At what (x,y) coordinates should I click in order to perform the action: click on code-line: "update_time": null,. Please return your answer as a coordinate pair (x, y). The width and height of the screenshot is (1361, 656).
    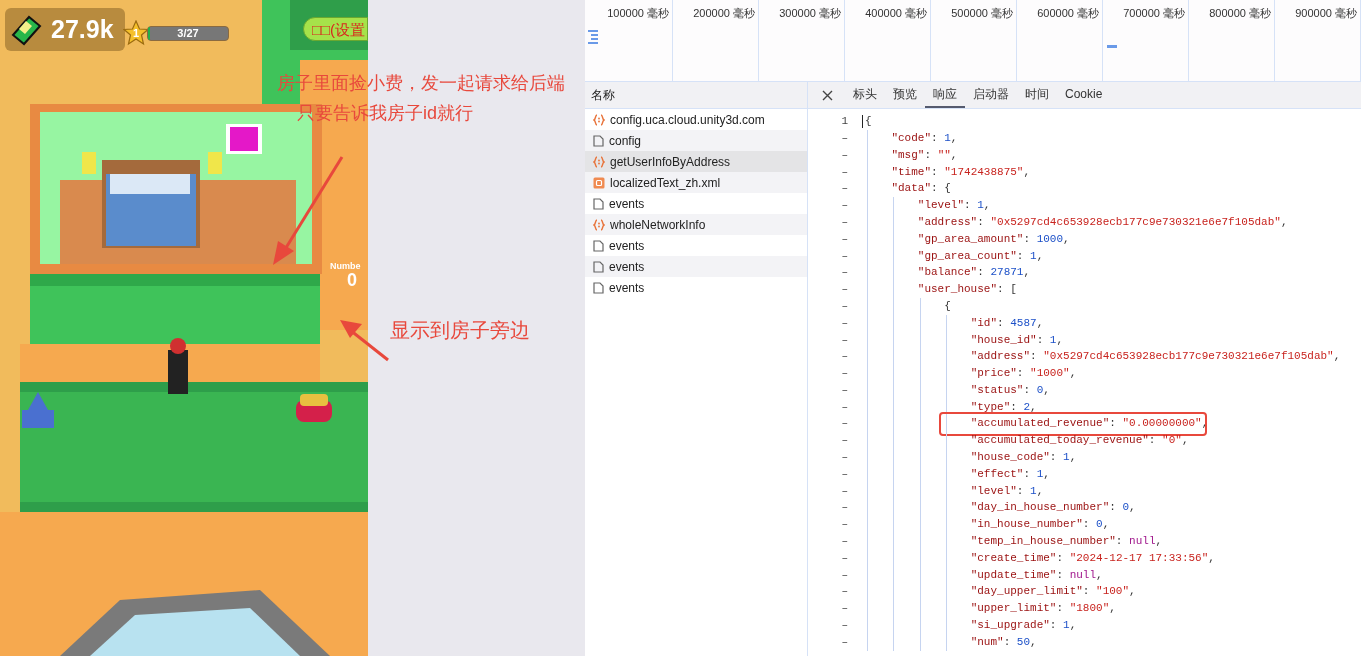
    Looking at the image, I should click on (1036, 575).